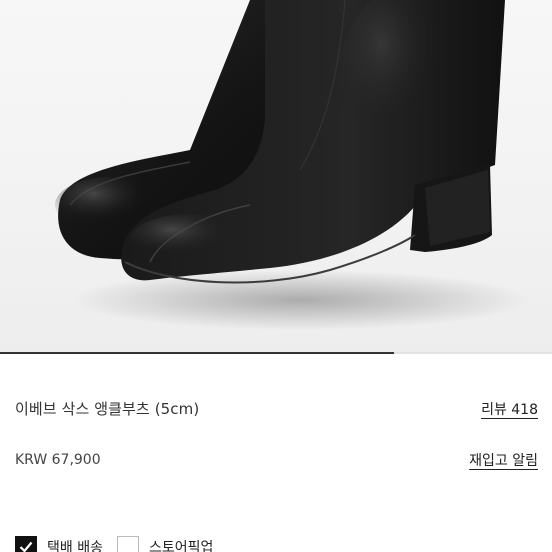 The width and height of the screenshot is (552, 552). I want to click on store-pickup-label: 스토어픽업, so click(181, 546).